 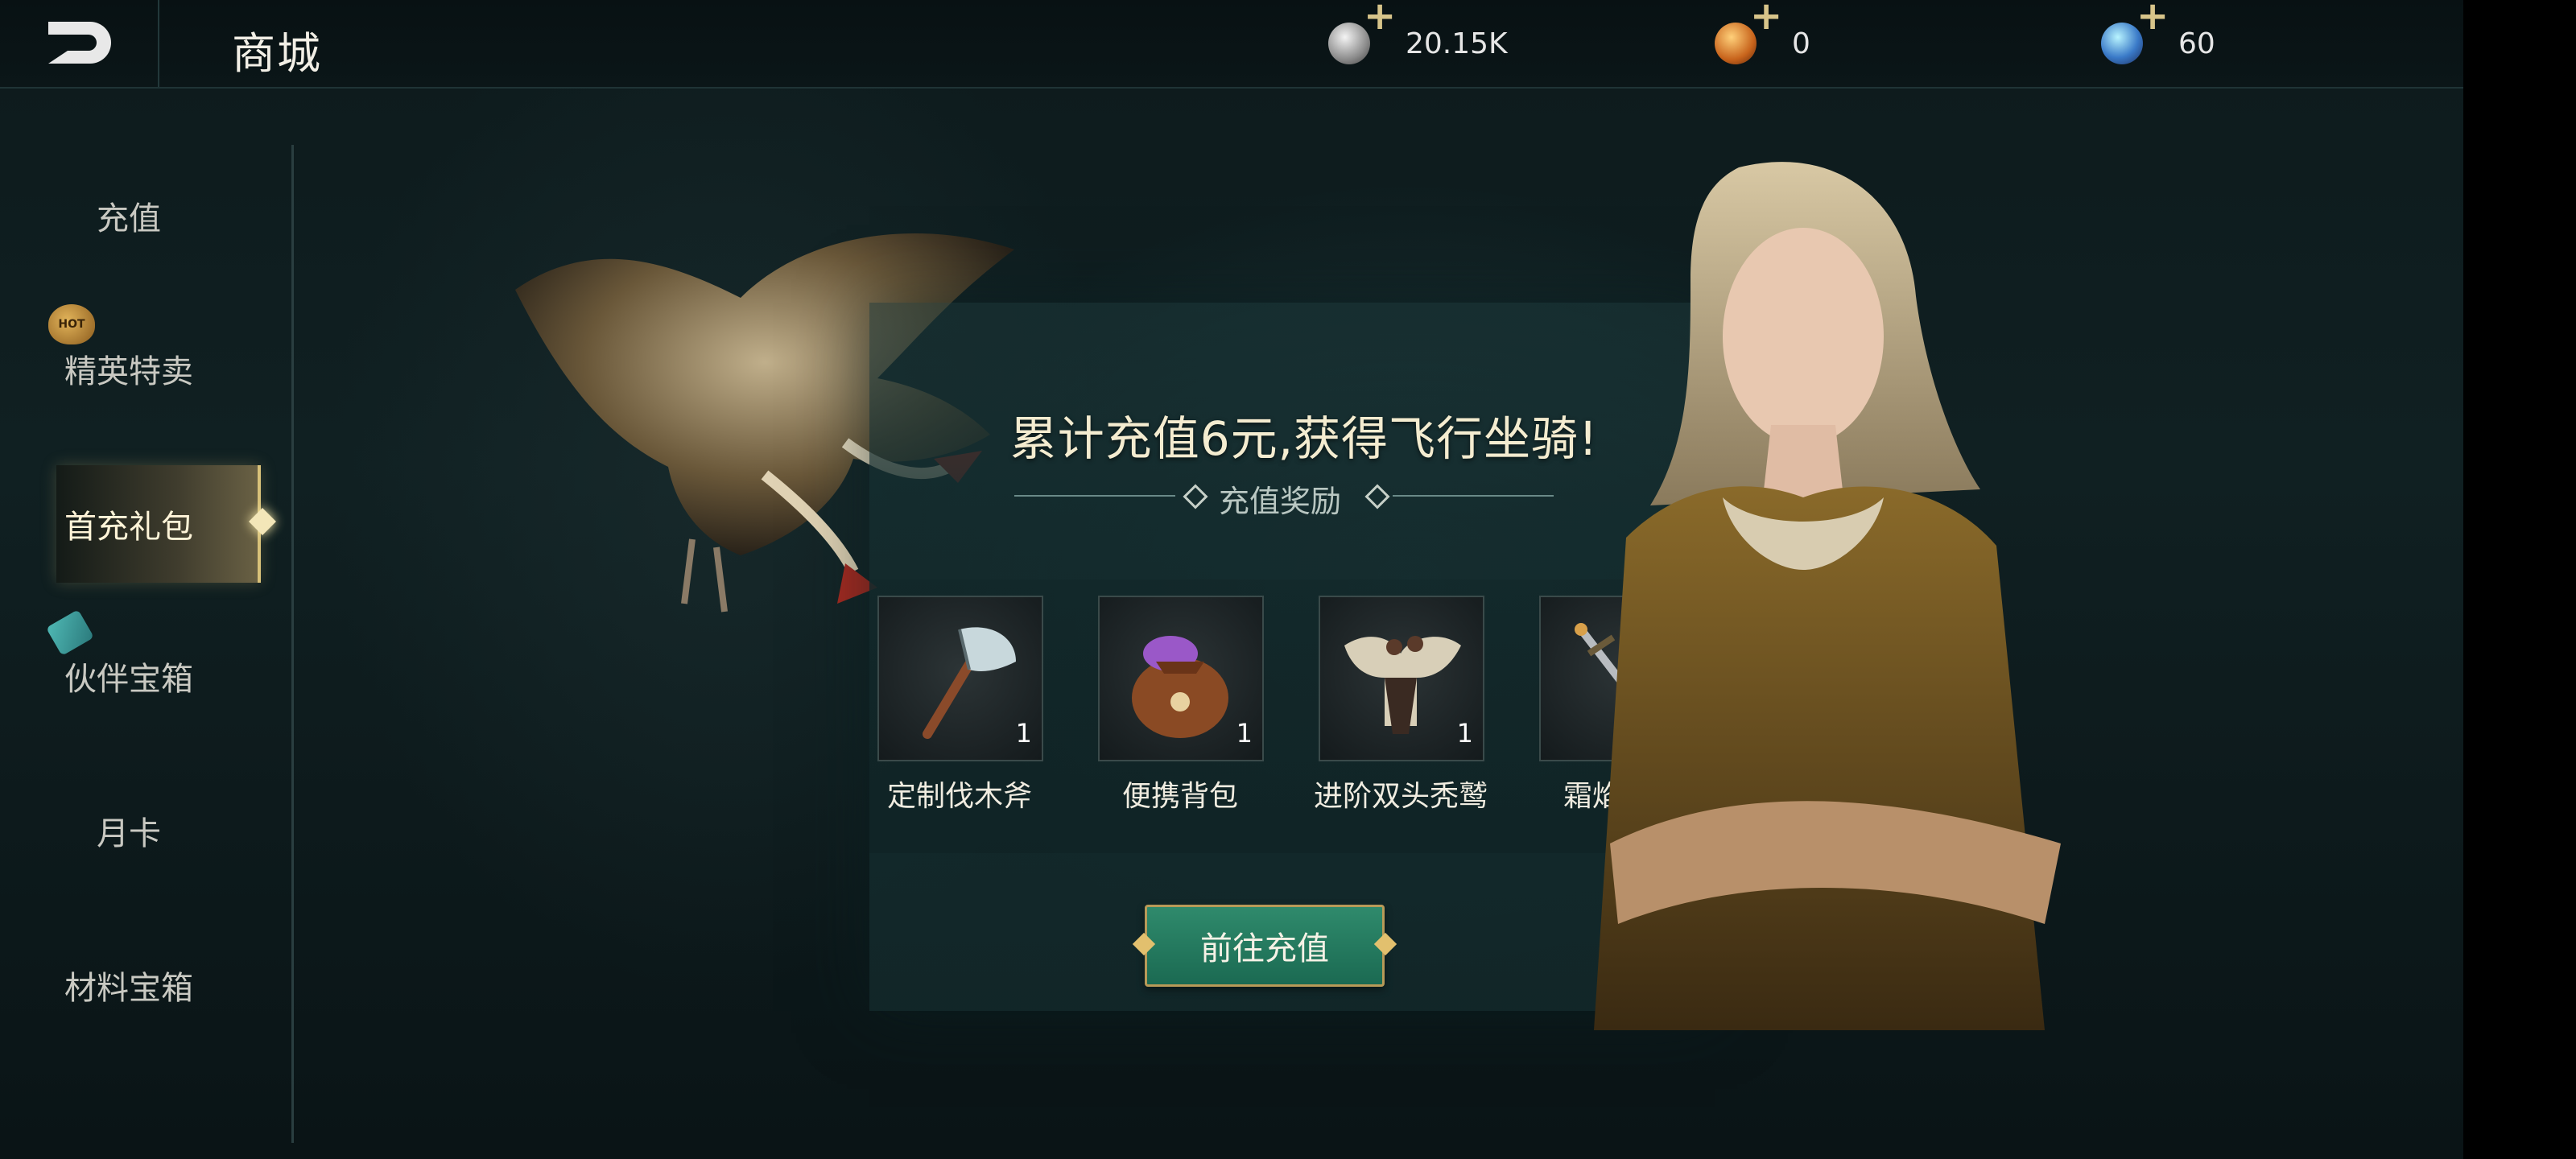 I want to click on reward-header: 充值奖励, so click(x=1280, y=496).